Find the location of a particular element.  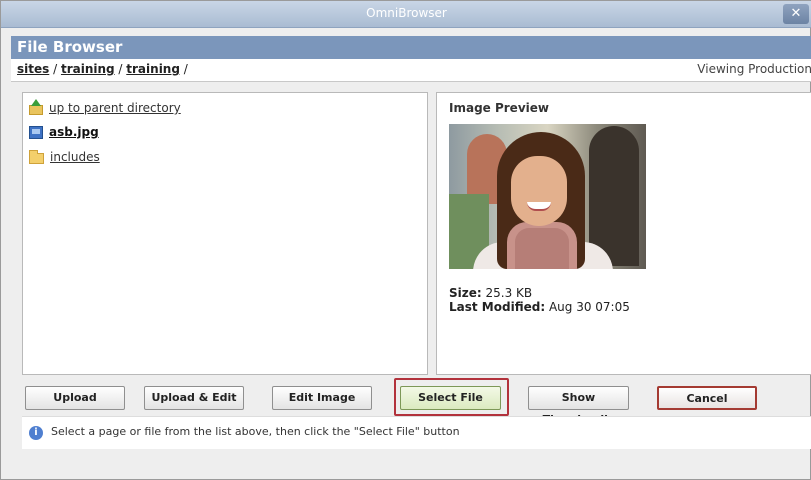

list-item-includes: includes is located at coordinates (64, 157).